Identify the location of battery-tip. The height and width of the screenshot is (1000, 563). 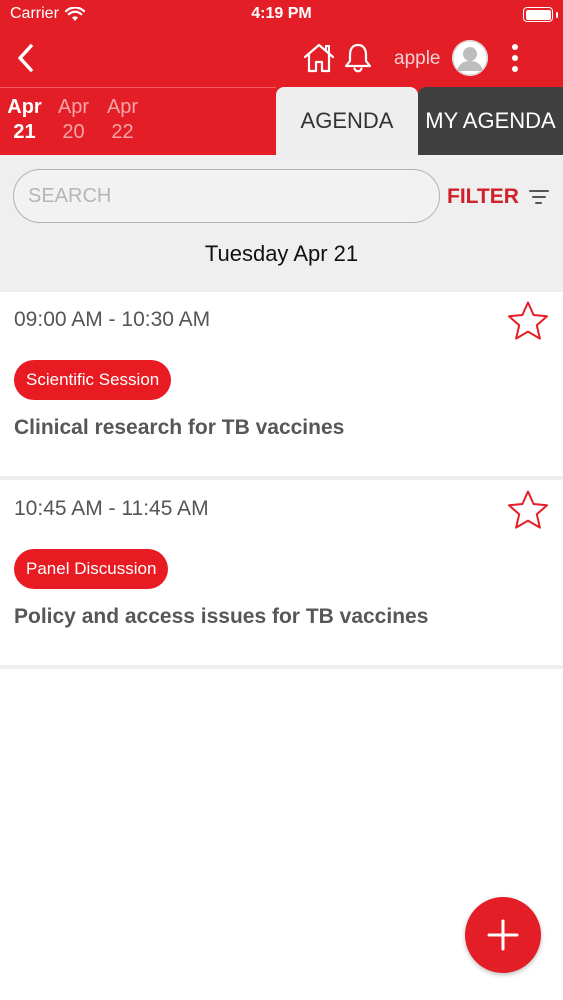
(557, 15).